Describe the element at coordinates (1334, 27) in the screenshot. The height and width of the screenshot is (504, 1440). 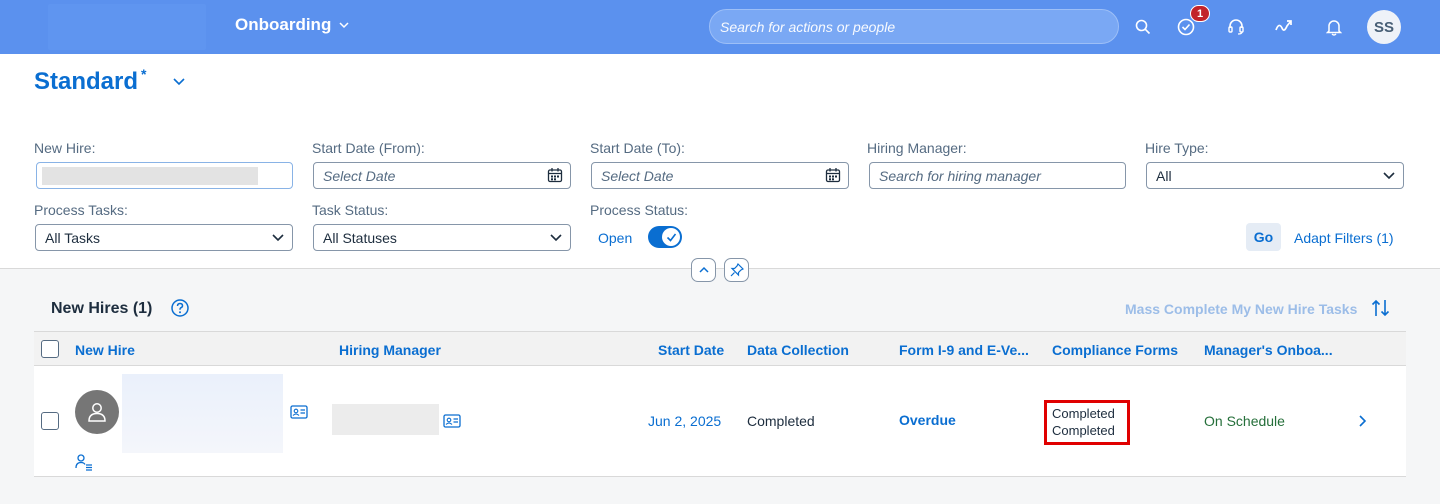
I see `bell-icon` at that location.